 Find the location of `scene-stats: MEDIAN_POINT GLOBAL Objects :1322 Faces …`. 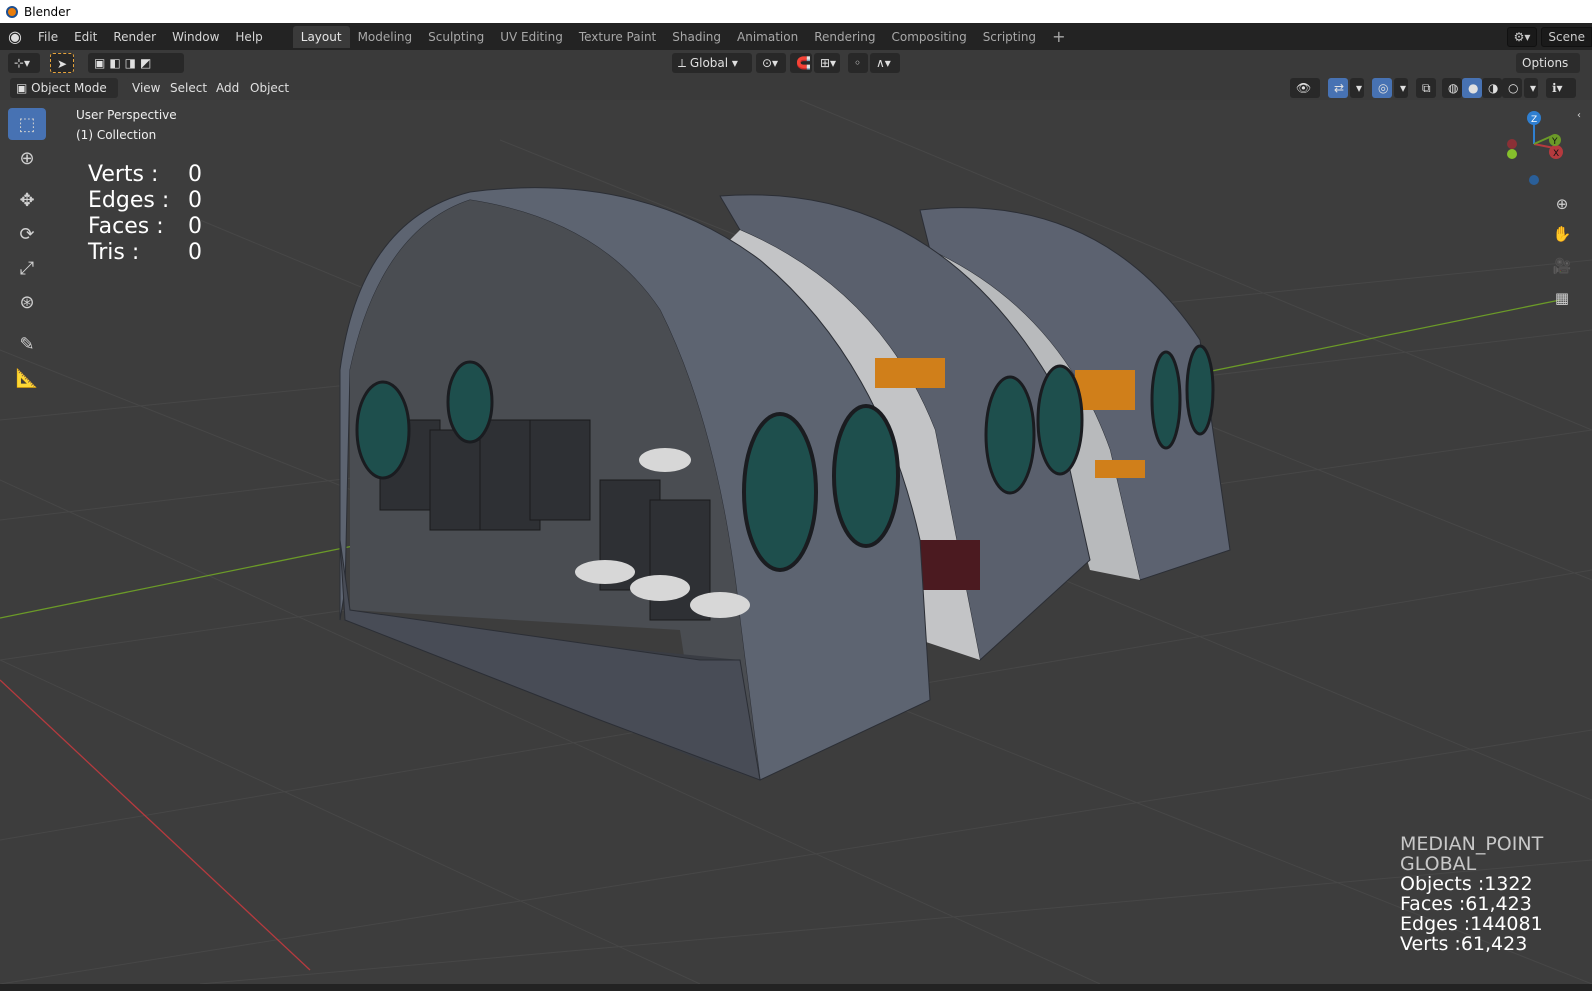

scene-stats: MEDIAN_POINT GLOBAL Objects :1322 Faces … is located at coordinates (1471, 894).